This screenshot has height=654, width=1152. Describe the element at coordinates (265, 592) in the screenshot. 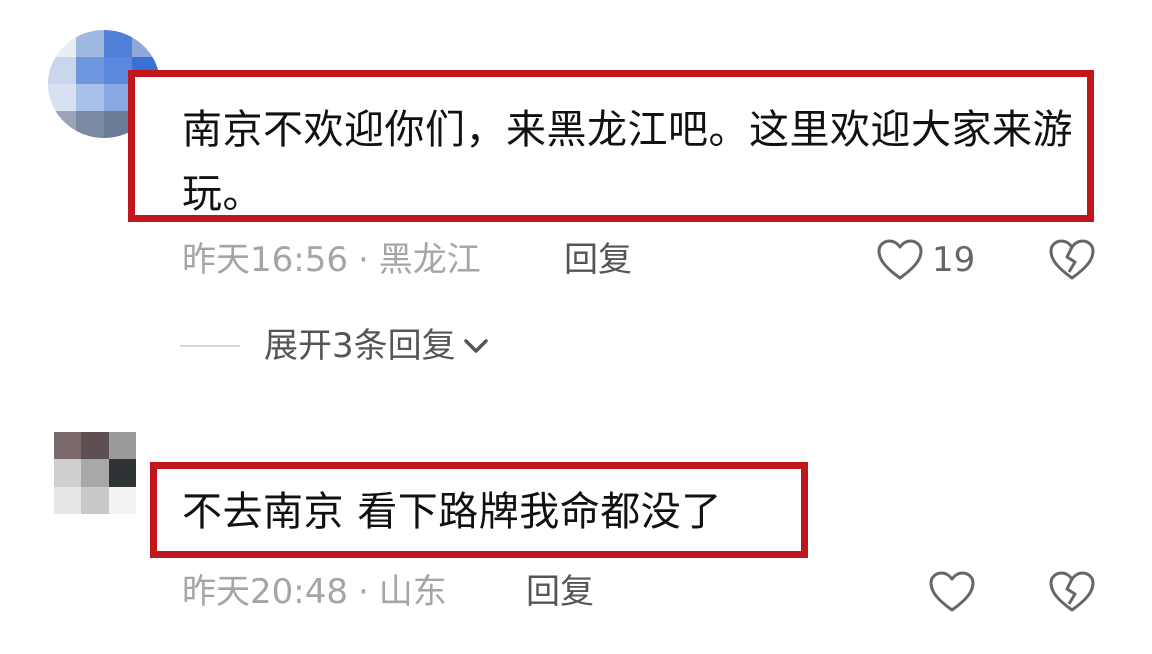

I see `comment-time: 昨天20:48` at that location.